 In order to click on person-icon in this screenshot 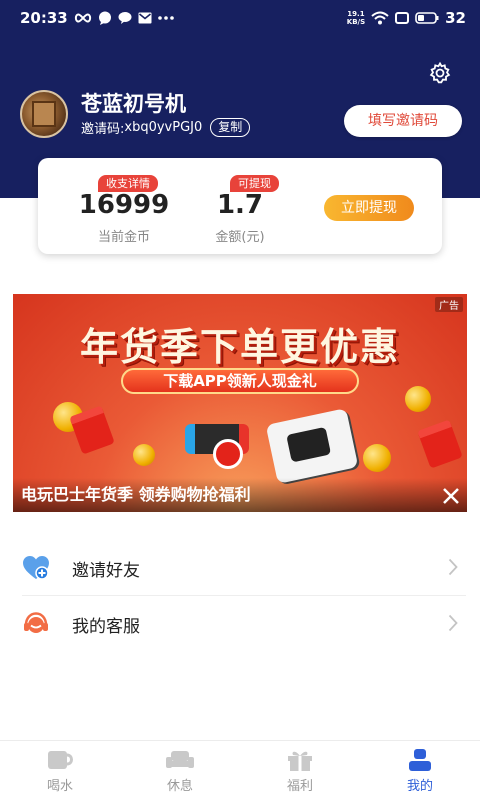, I will do `click(420, 760)`.